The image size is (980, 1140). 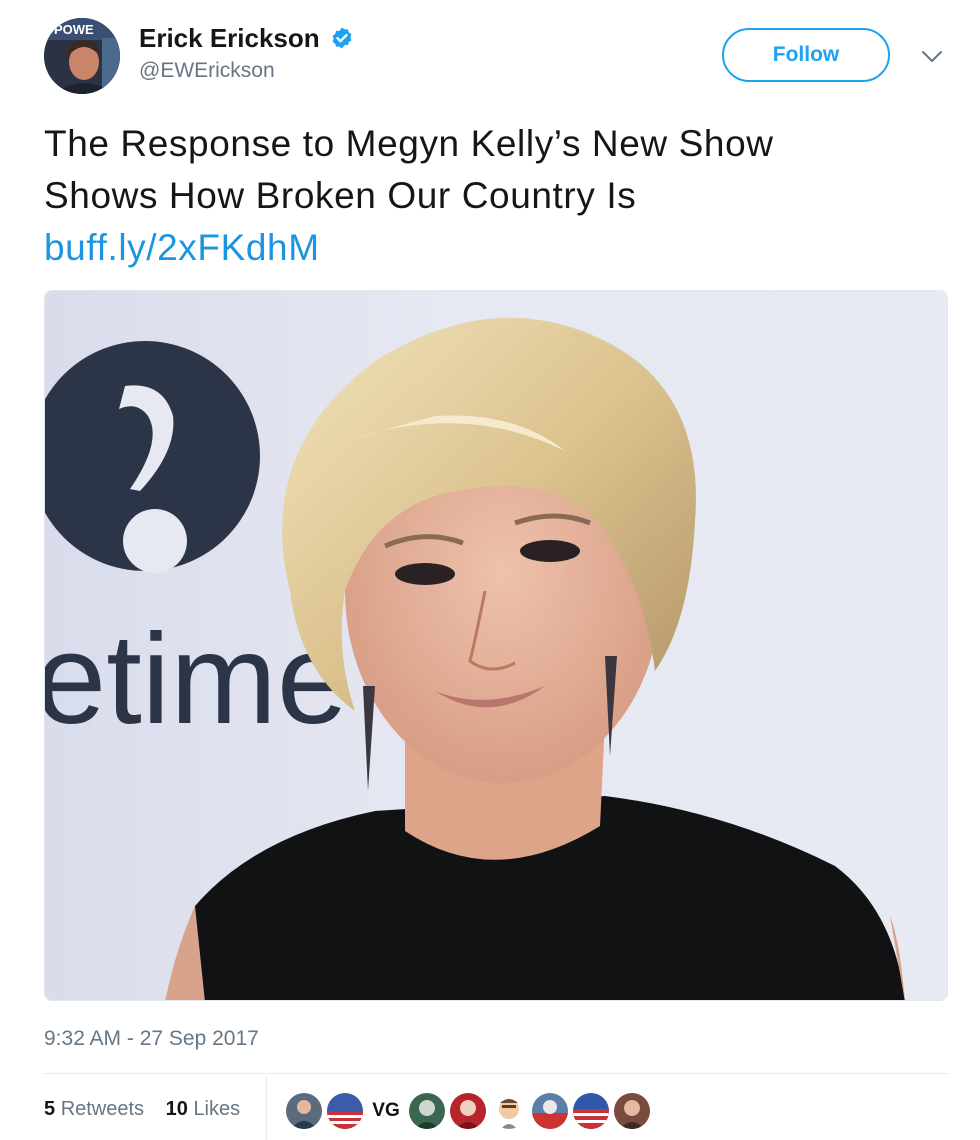 What do you see at coordinates (229, 38) in the screenshot?
I see `author-display-name: Erick Erickson` at bounding box center [229, 38].